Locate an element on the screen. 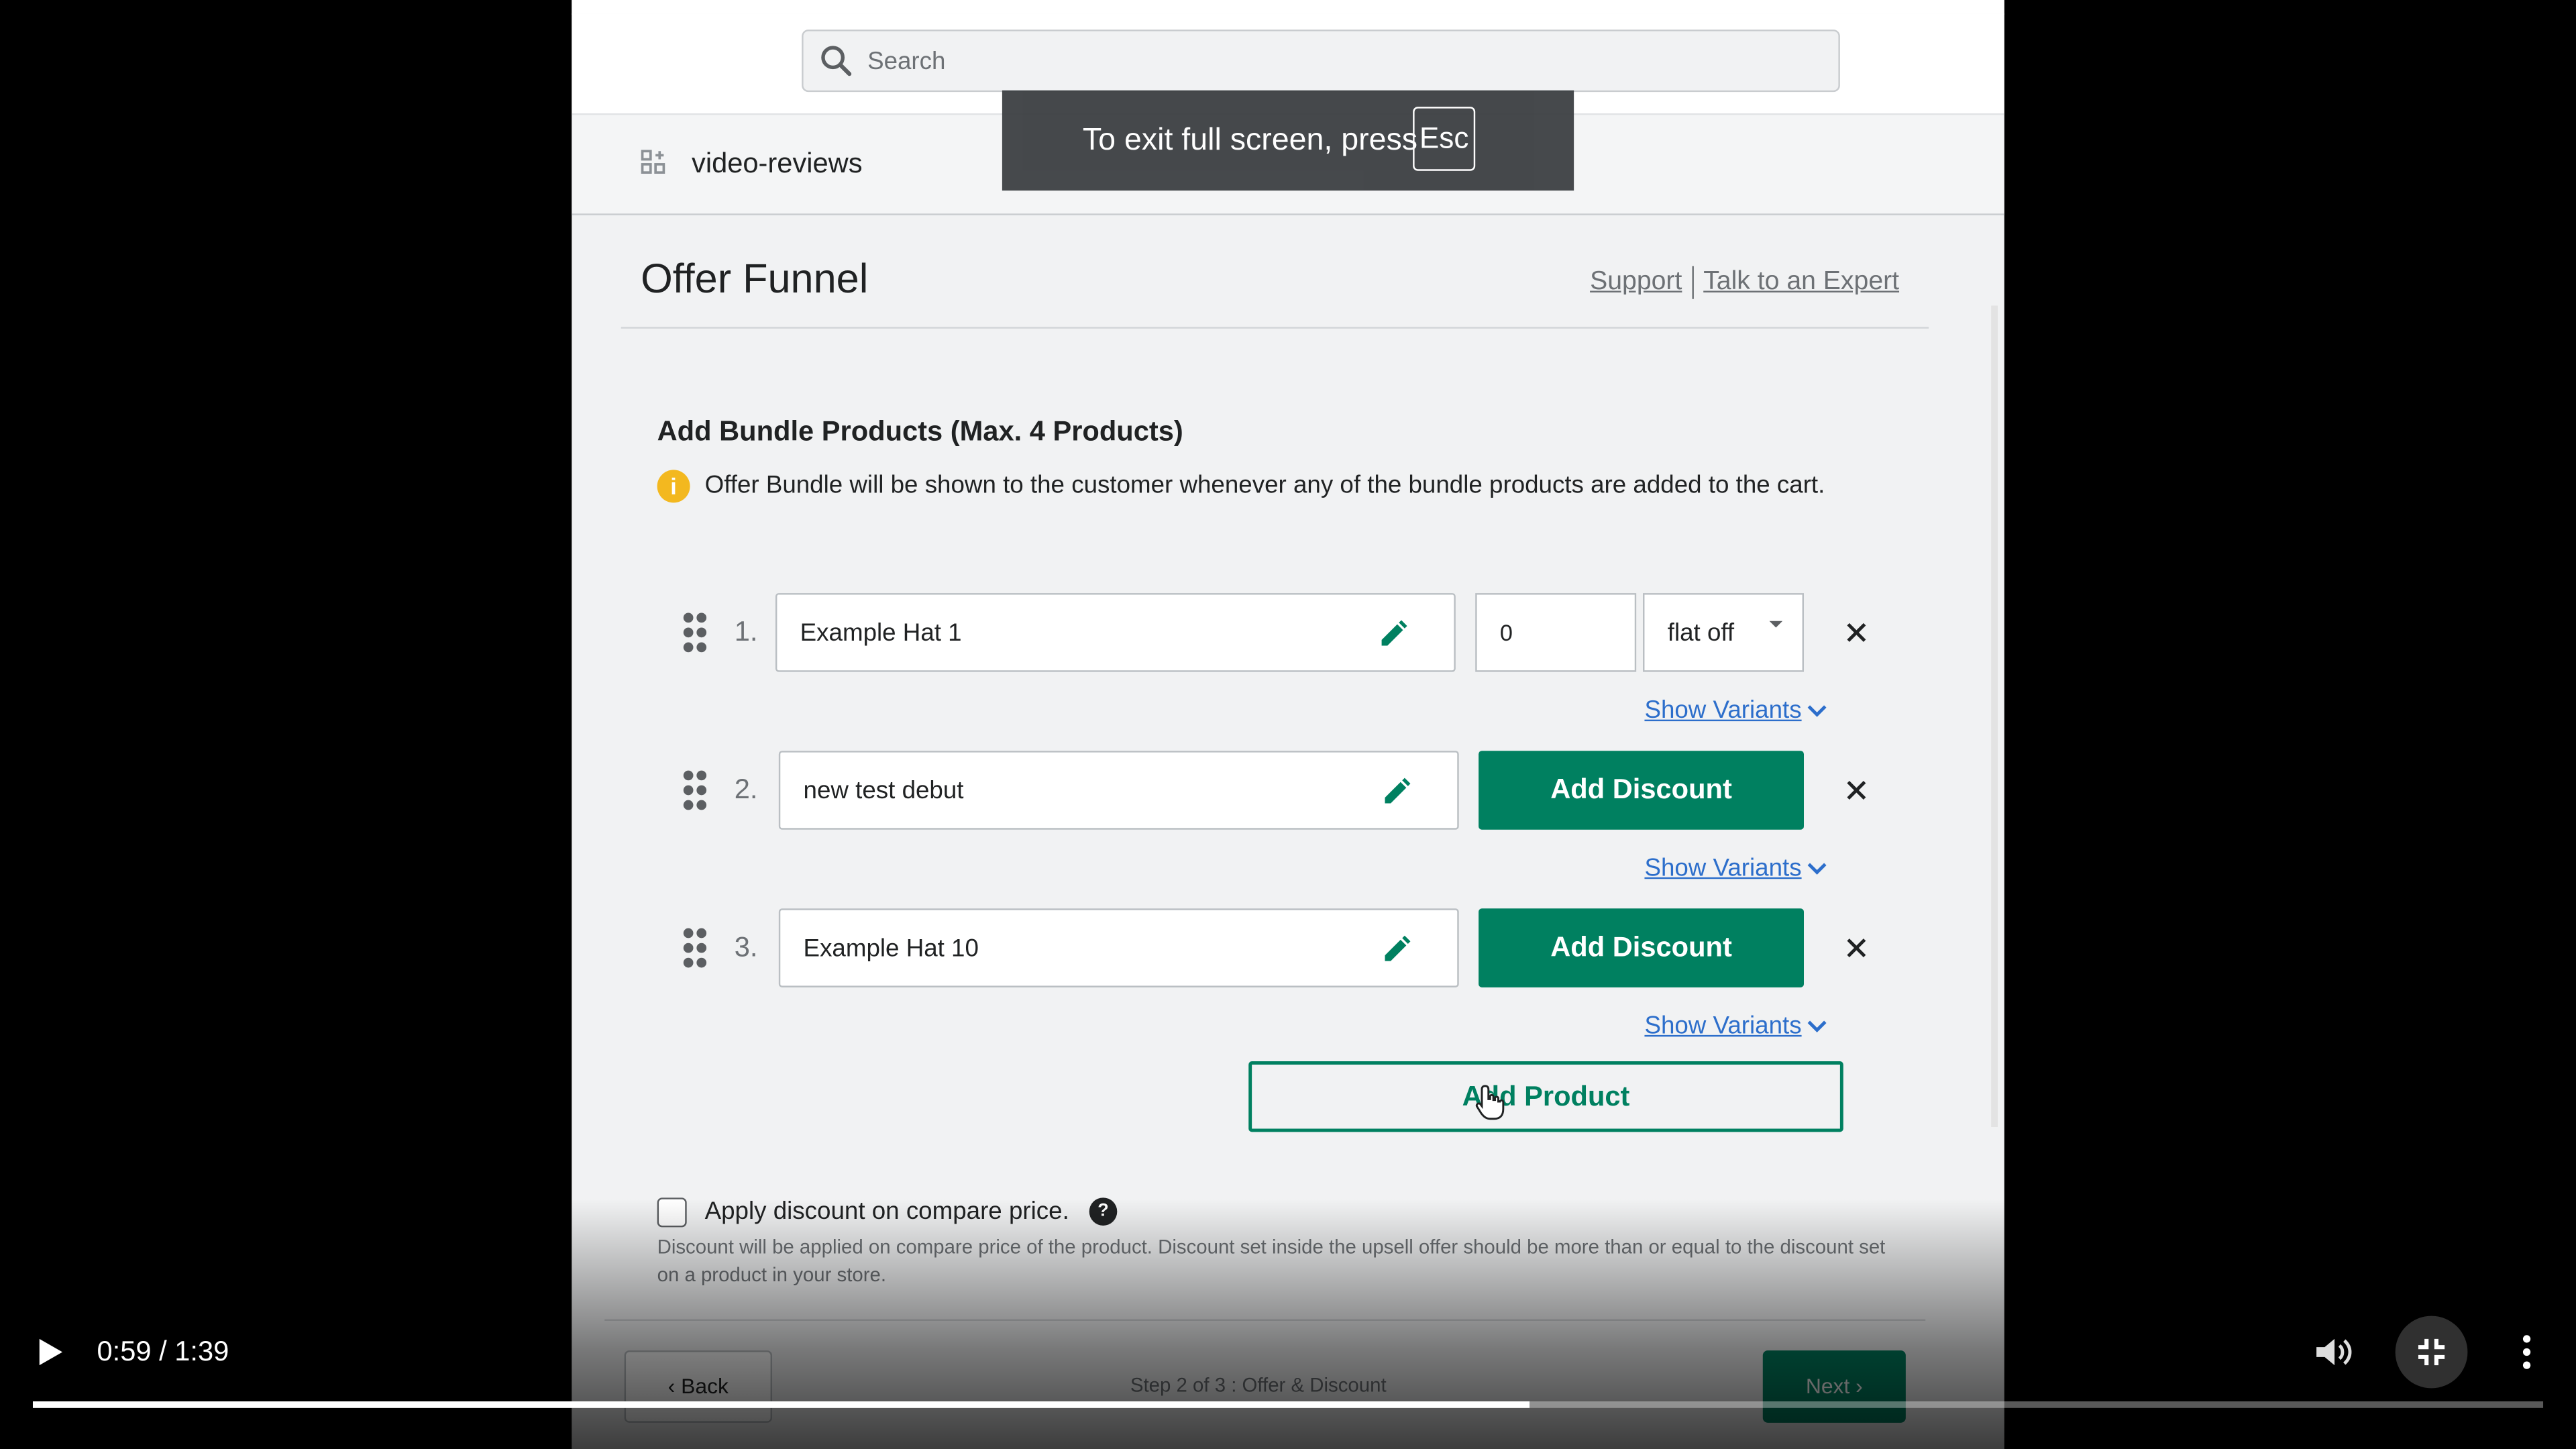 Image resolution: width=2576 pixels, height=1449 pixels. row-index: 3. is located at coordinates (746, 947).